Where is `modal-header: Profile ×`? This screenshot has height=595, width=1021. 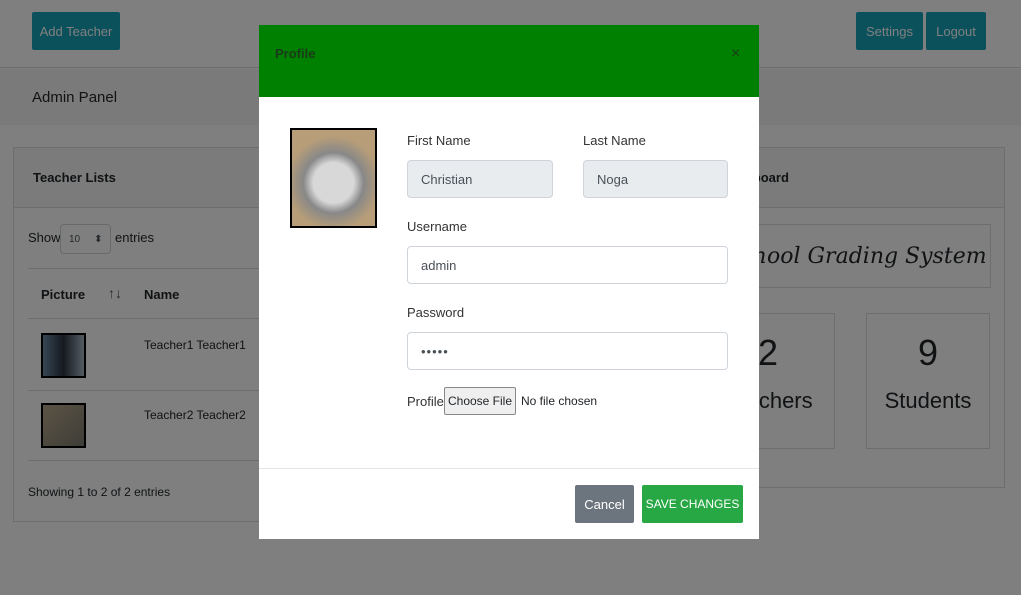 modal-header: Profile × is located at coordinates (509, 61).